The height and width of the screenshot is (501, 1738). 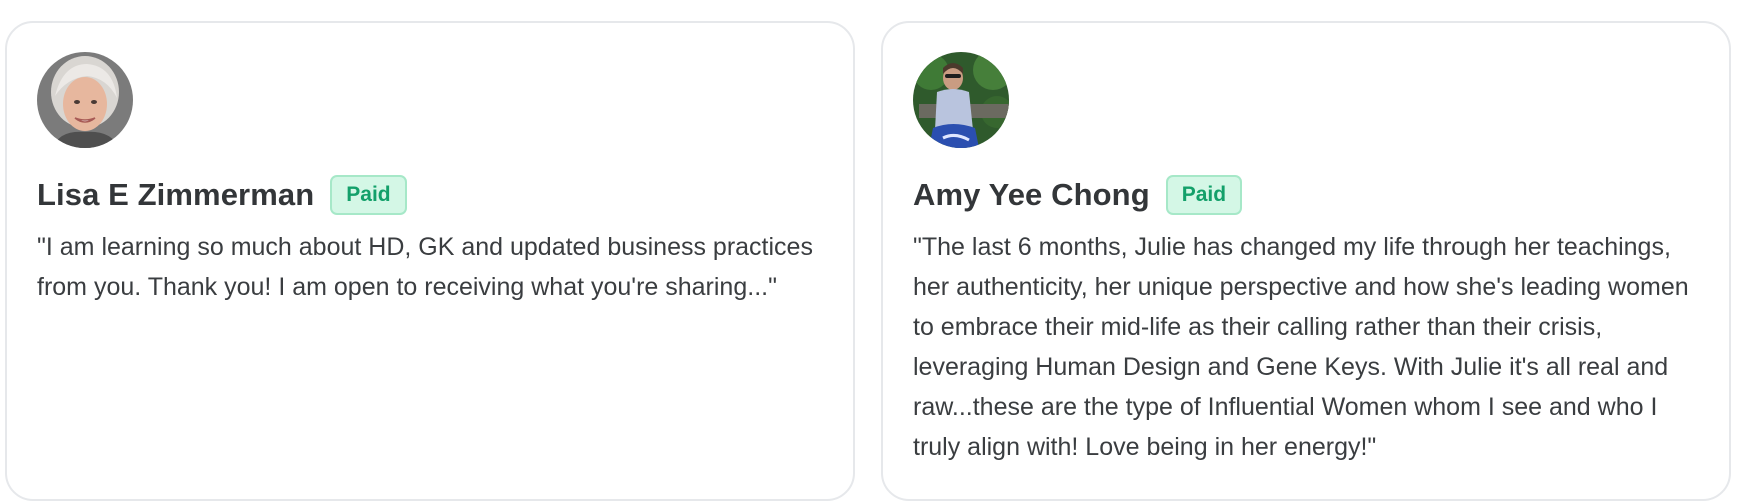 I want to click on author-name: Lisa E Zimmerman, so click(x=176, y=194).